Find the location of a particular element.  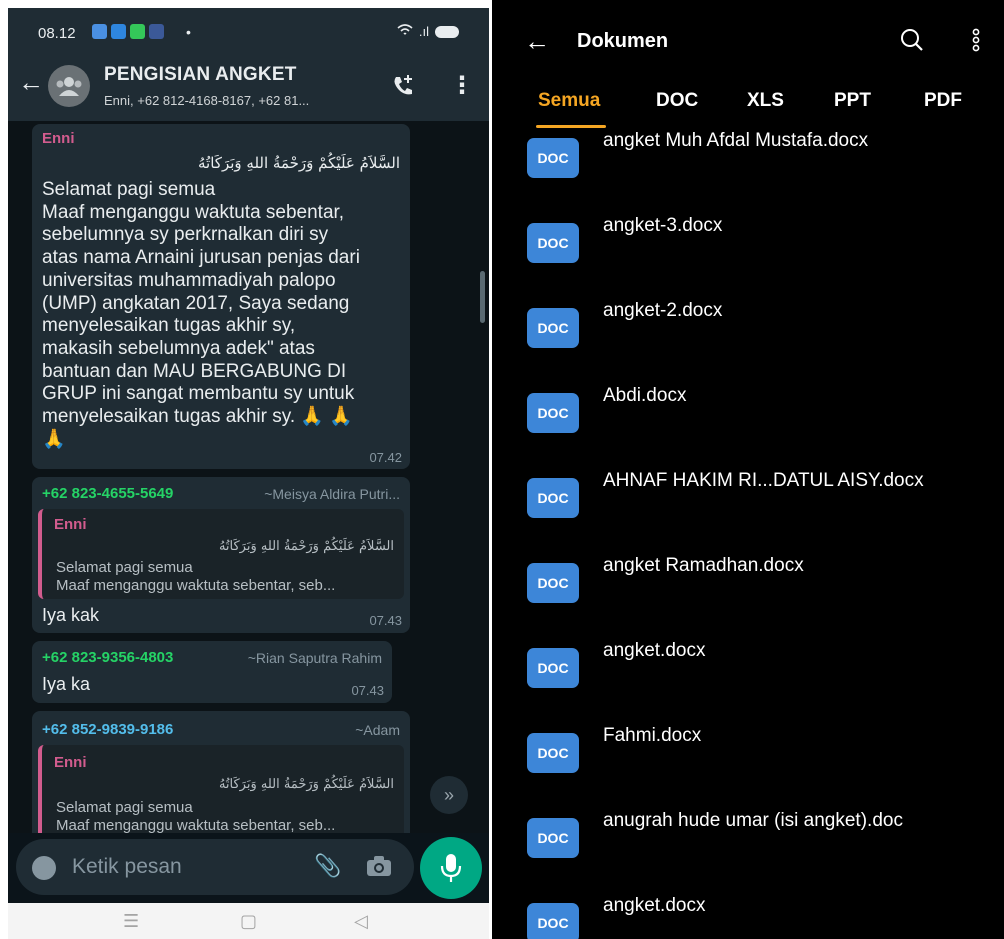

file-item: DOC Abdi.docx is located at coordinates (748, 425).